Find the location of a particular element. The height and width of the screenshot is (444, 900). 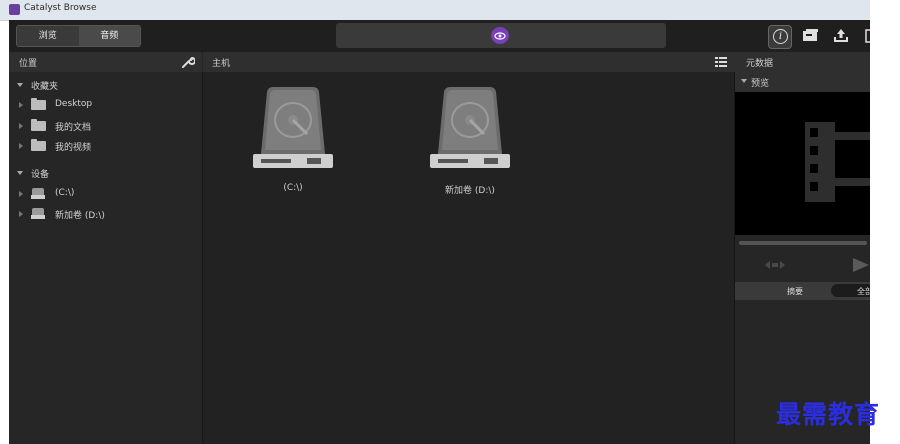

tree-item-documents: 我的文档 is located at coordinates (105, 126).